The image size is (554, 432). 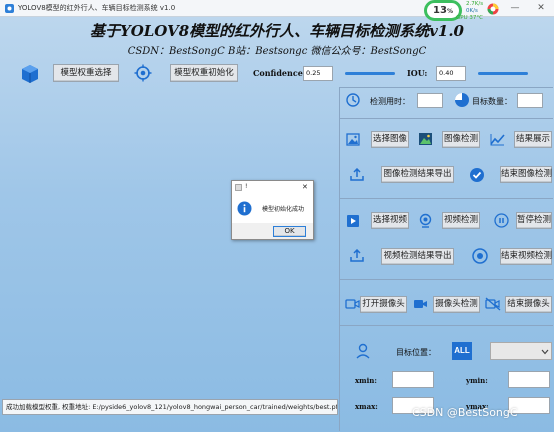 What do you see at coordinates (416, 352) in the screenshot?
I see `target-position-label: 目标位置：` at bounding box center [416, 352].